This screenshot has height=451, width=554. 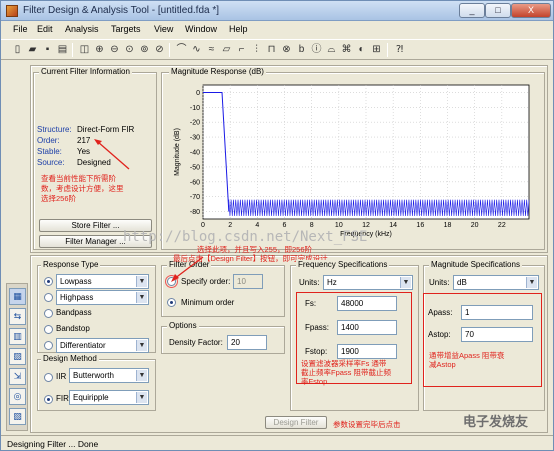 I want to click on specify-order-radio, so click(x=171, y=281).